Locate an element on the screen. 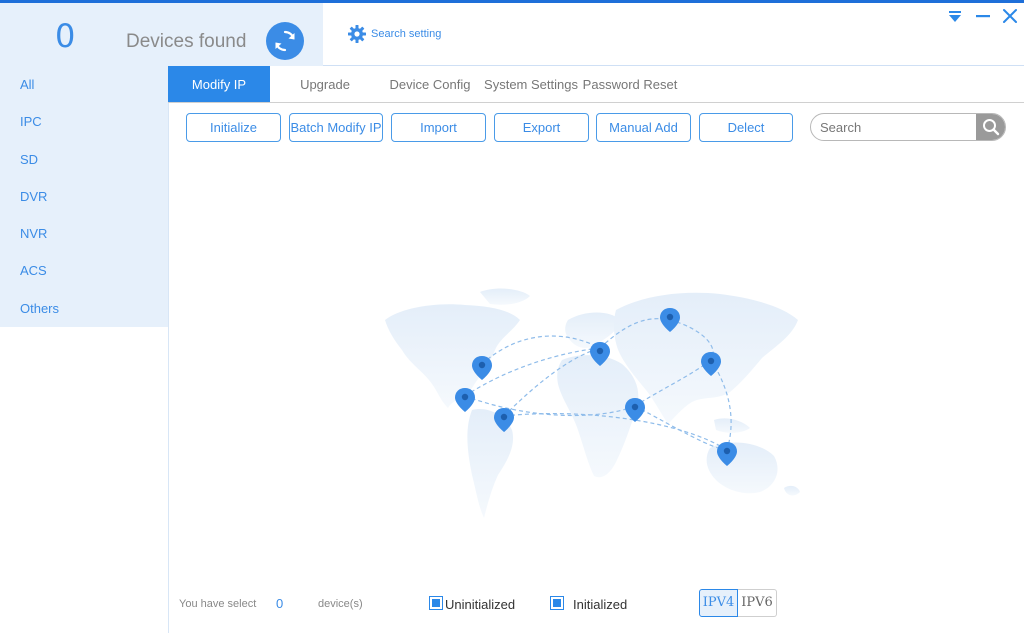 This screenshot has width=1024, height=633. close-icon is located at coordinates (1010, 16).